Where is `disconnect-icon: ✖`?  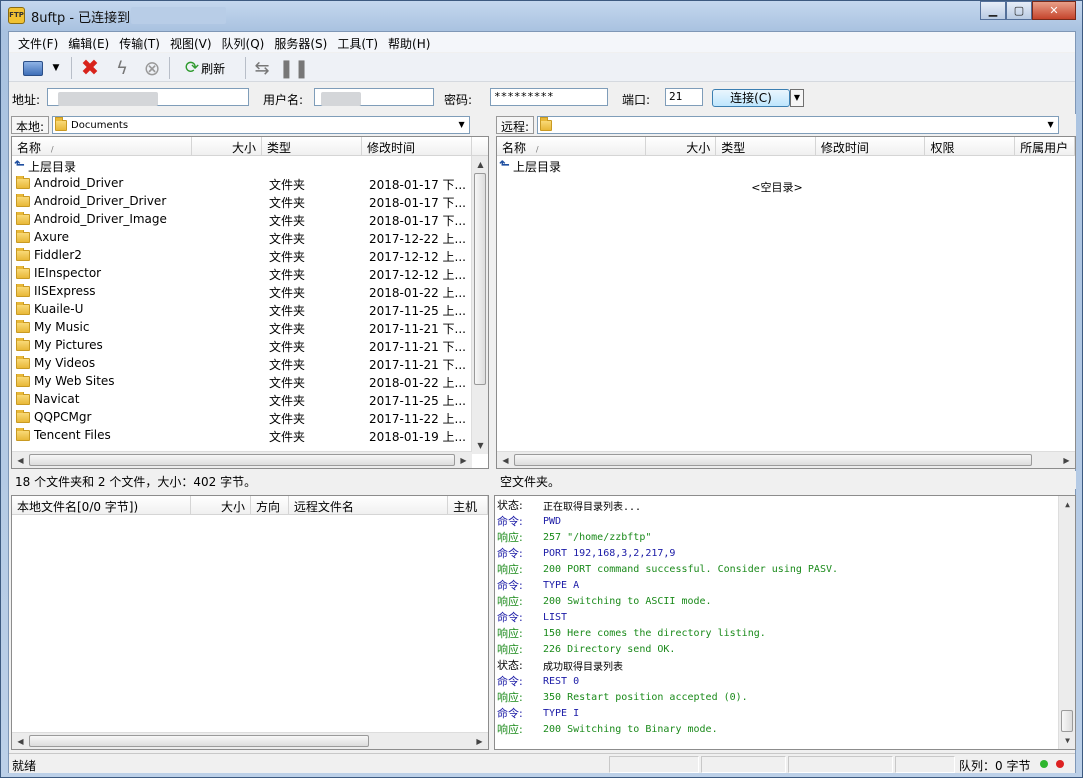 disconnect-icon: ✖ is located at coordinates (90, 68).